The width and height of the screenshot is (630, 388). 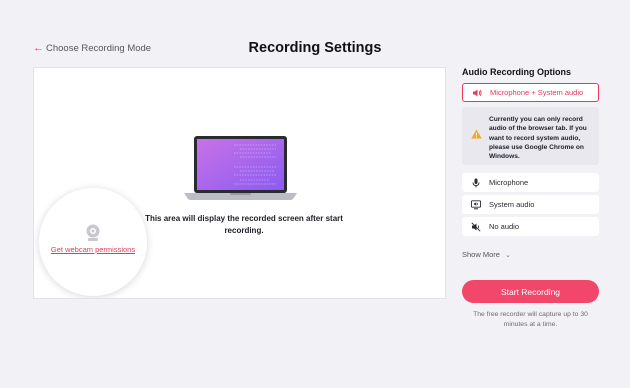 What do you see at coordinates (530, 182) in the screenshot?
I see `option-microphone: Microphone` at bounding box center [530, 182].